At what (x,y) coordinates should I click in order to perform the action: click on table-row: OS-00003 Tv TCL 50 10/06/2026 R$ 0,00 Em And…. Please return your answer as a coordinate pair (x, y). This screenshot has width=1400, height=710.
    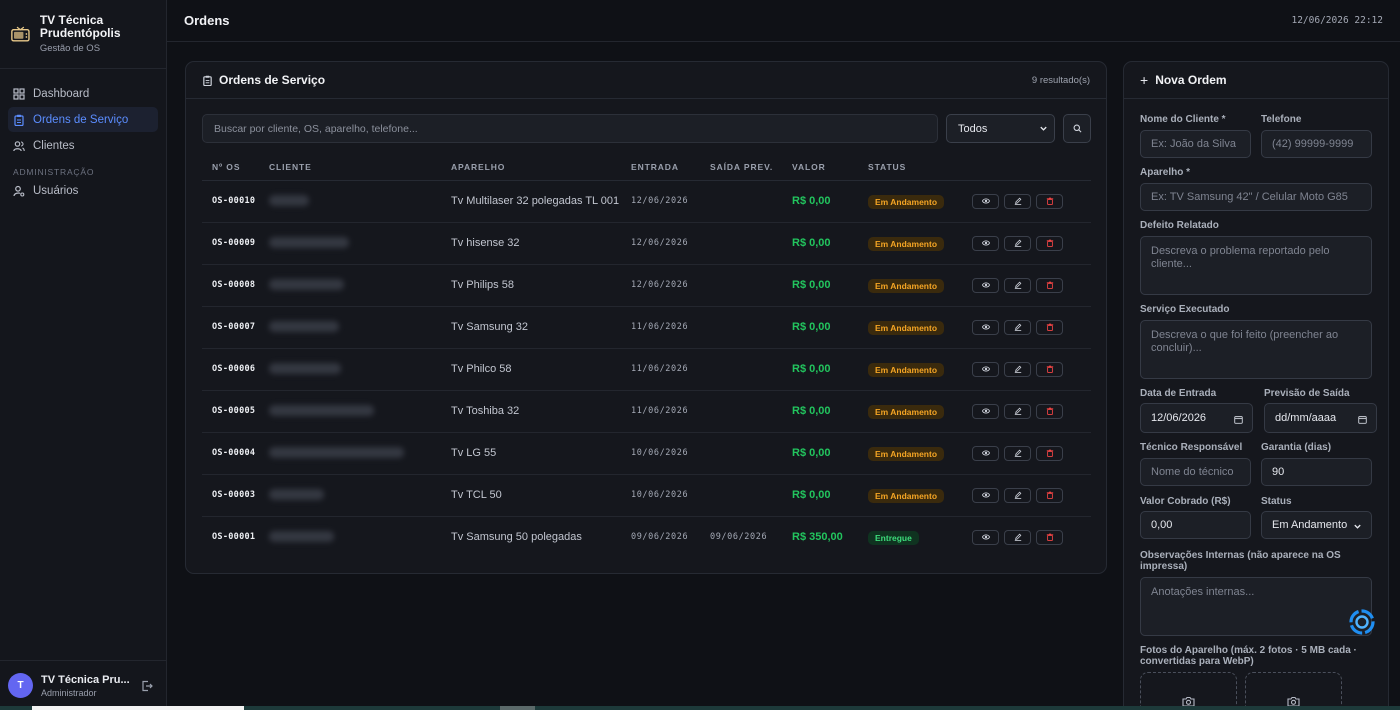
    Looking at the image, I should click on (646, 495).